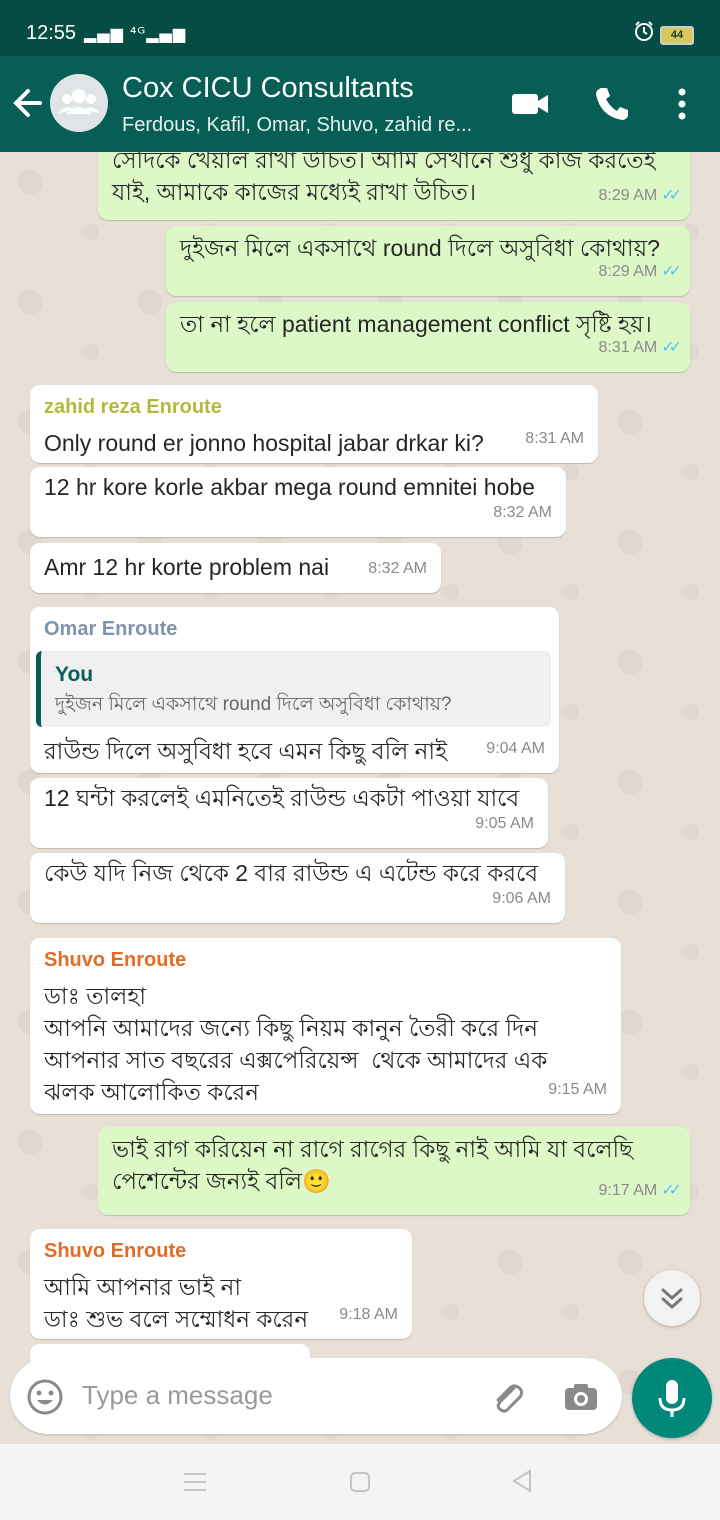  I want to click on status-bar: 12:55 ▂▄▆ ⁴ᴳ▂▄▆ 44, so click(360, 28).